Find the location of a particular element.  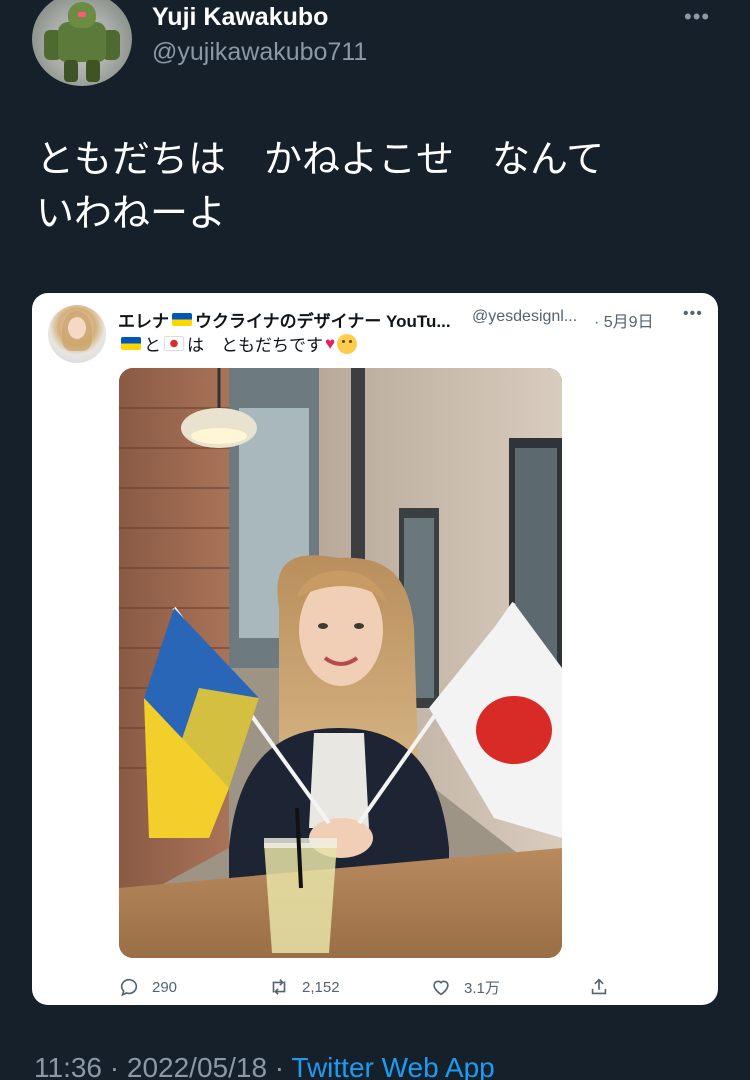

avatar-robot-eye is located at coordinates (82, 14).